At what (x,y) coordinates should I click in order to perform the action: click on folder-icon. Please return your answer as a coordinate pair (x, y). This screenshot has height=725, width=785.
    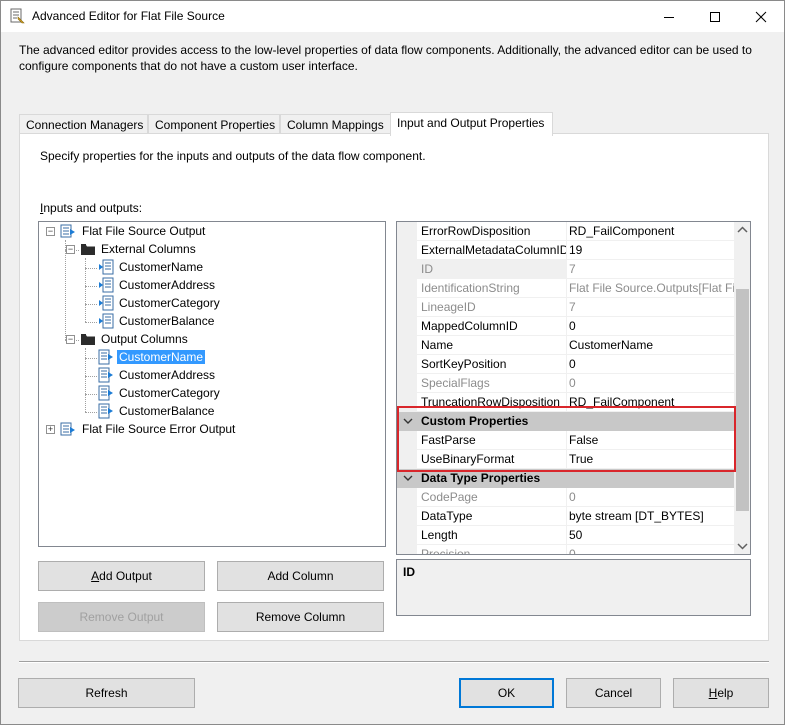
    Looking at the image, I should click on (88, 339).